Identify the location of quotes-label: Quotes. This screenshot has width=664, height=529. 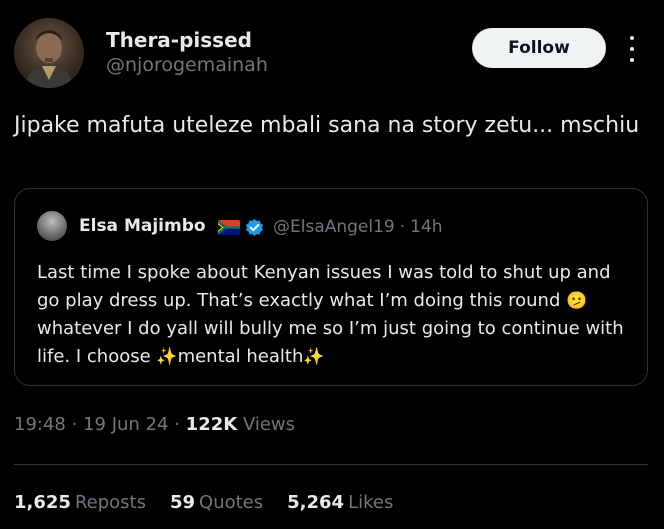
(231, 502).